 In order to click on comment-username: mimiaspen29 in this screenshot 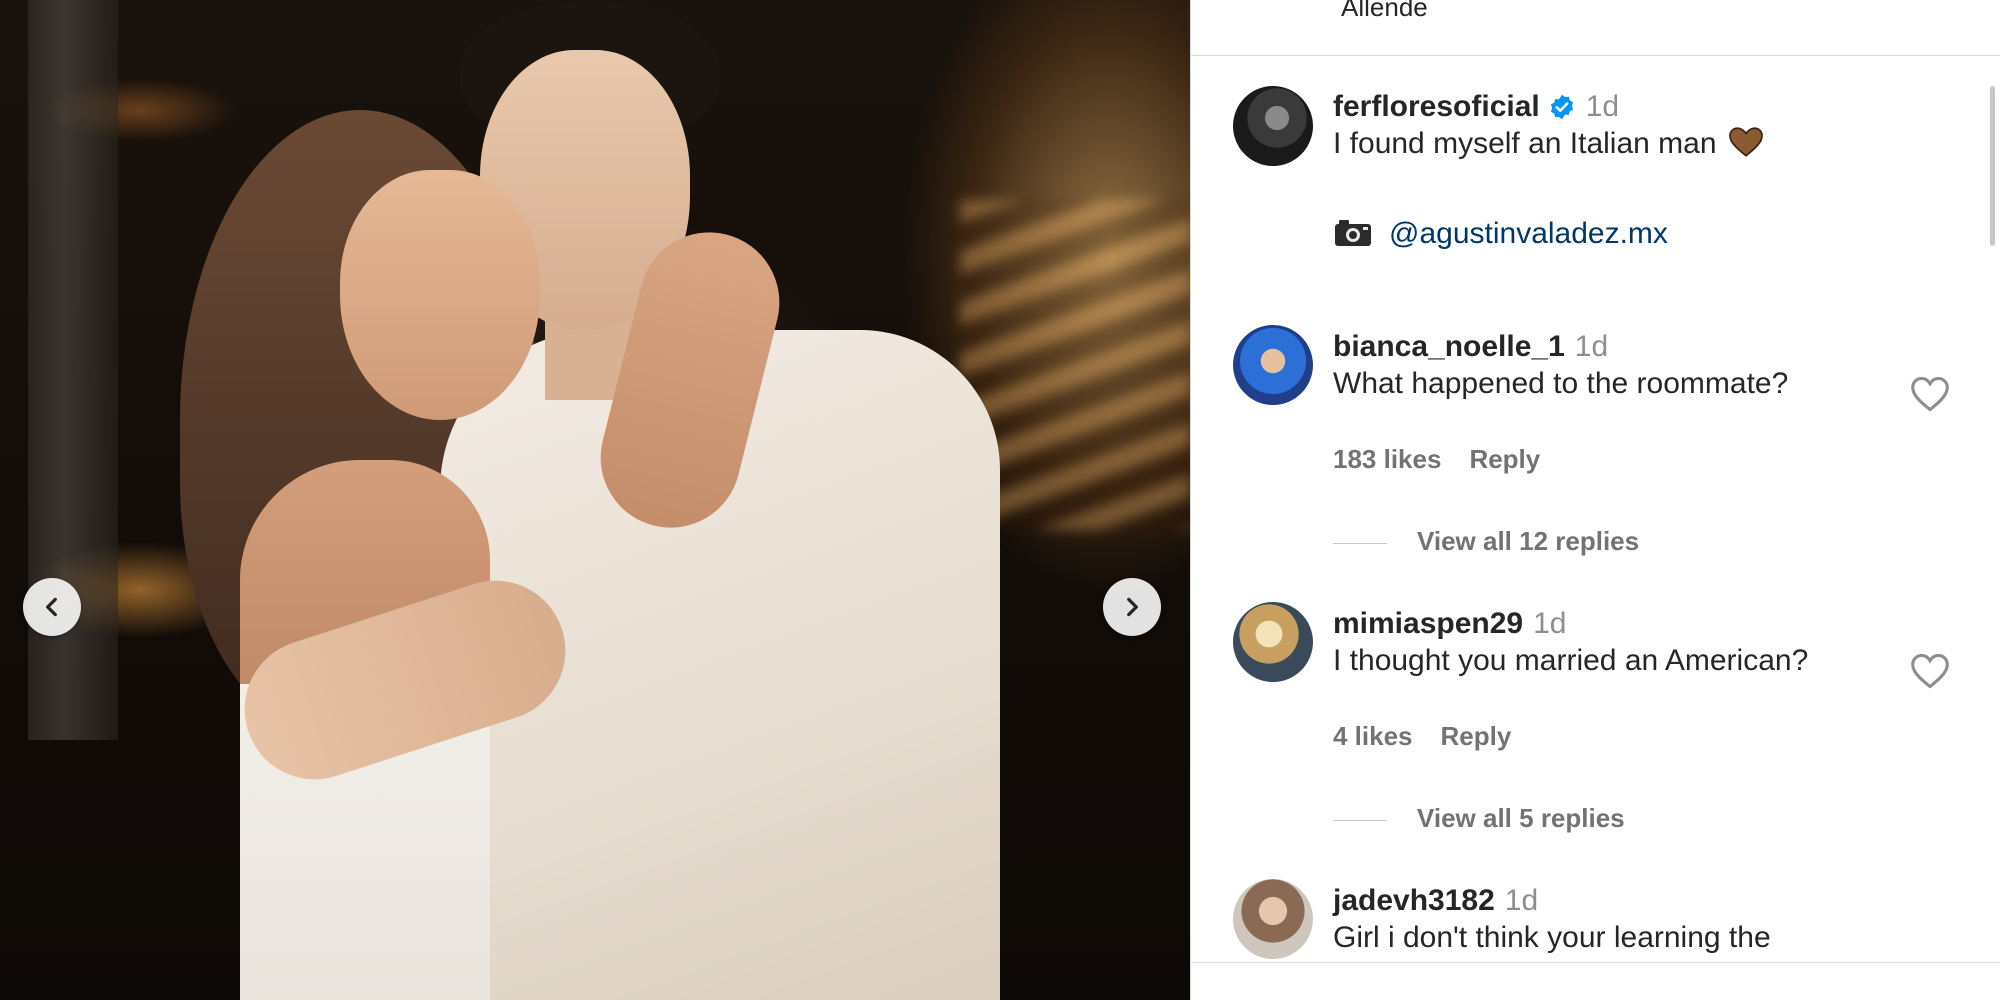, I will do `click(1428, 623)`.